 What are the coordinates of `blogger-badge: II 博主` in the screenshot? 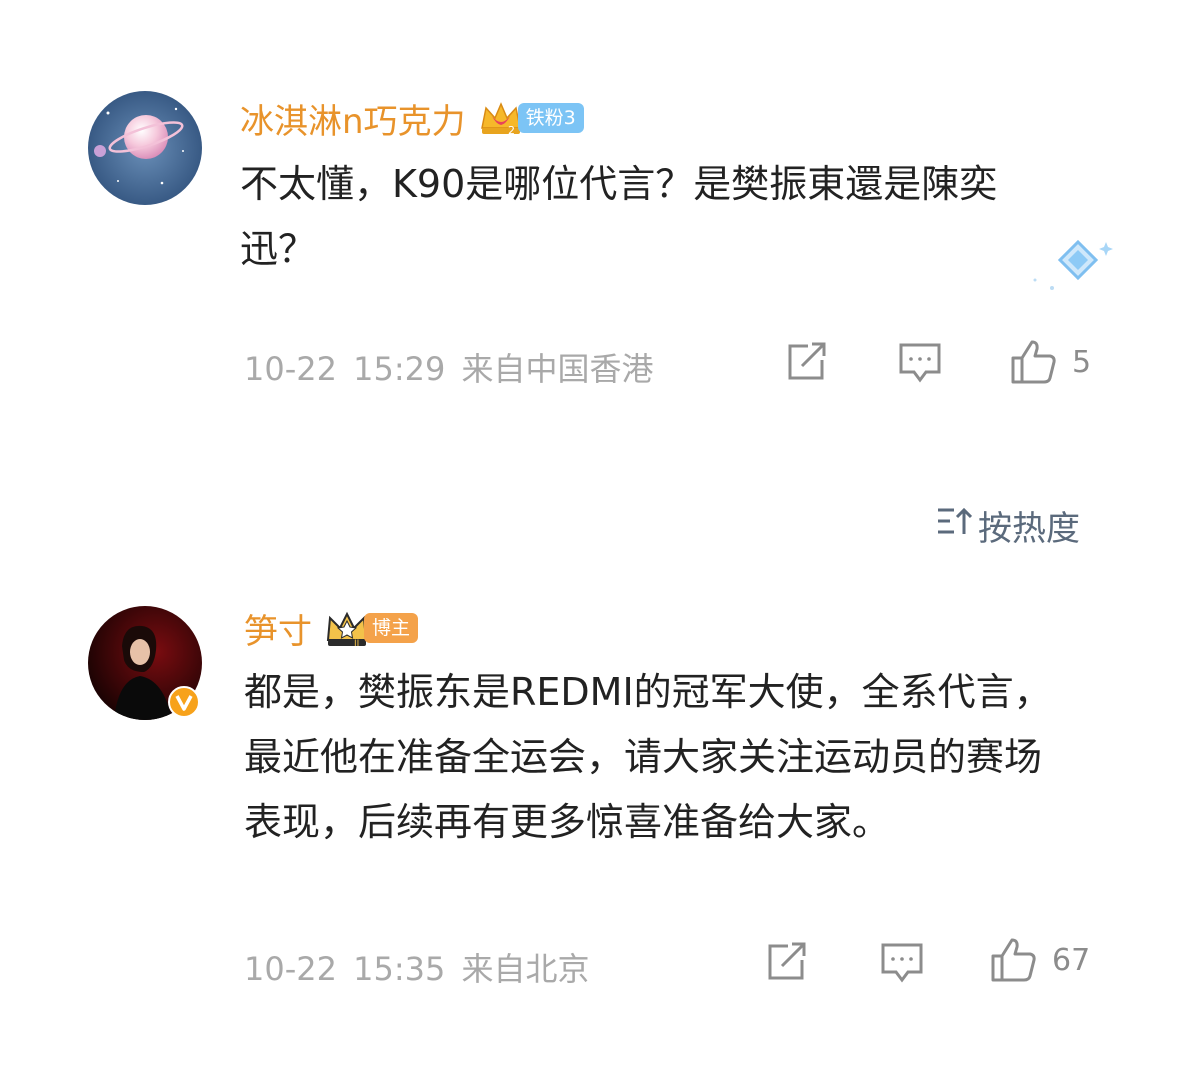 It's located at (371, 628).